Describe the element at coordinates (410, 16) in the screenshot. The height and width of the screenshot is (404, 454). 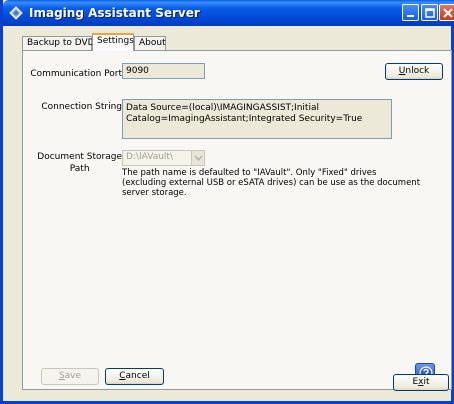
I see `minimize-icon` at that location.